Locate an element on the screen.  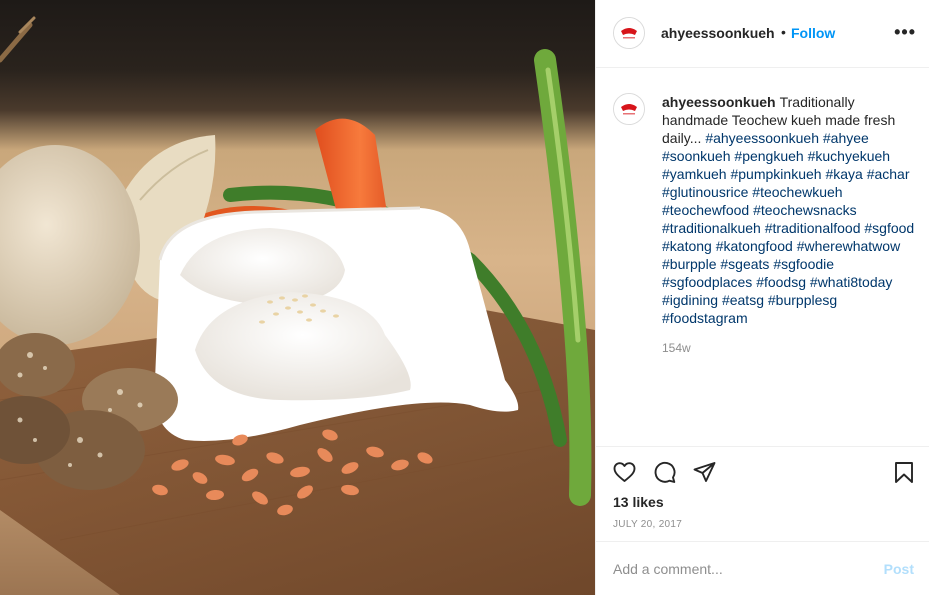
hashtag-link: #igdining is located at coordinates (690, 300).